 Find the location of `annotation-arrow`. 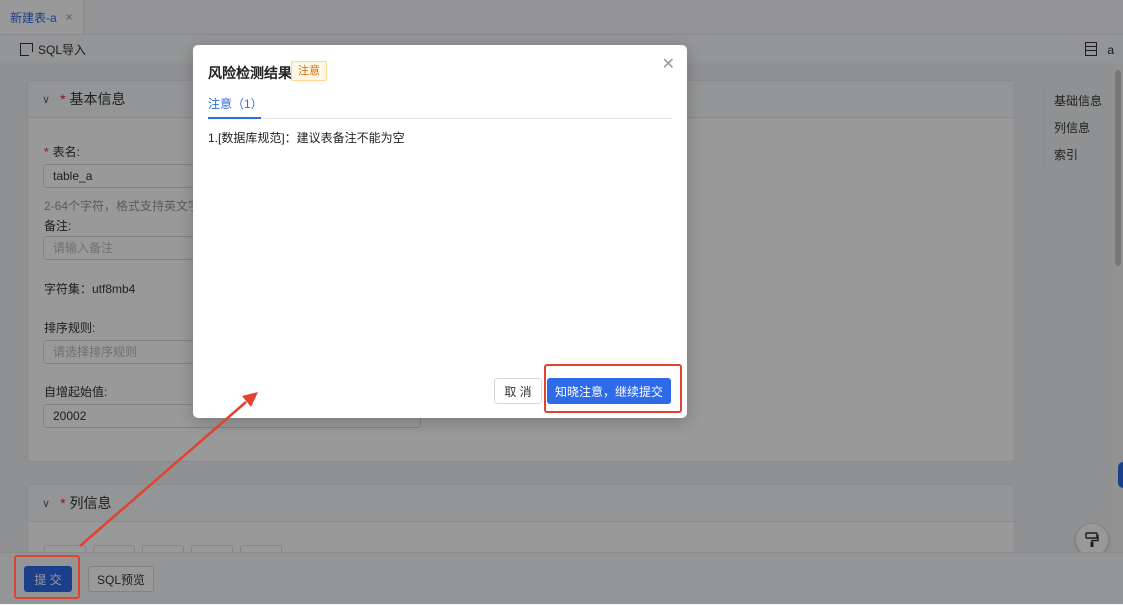

annotation-arrow is located at coordinates (168, 469).